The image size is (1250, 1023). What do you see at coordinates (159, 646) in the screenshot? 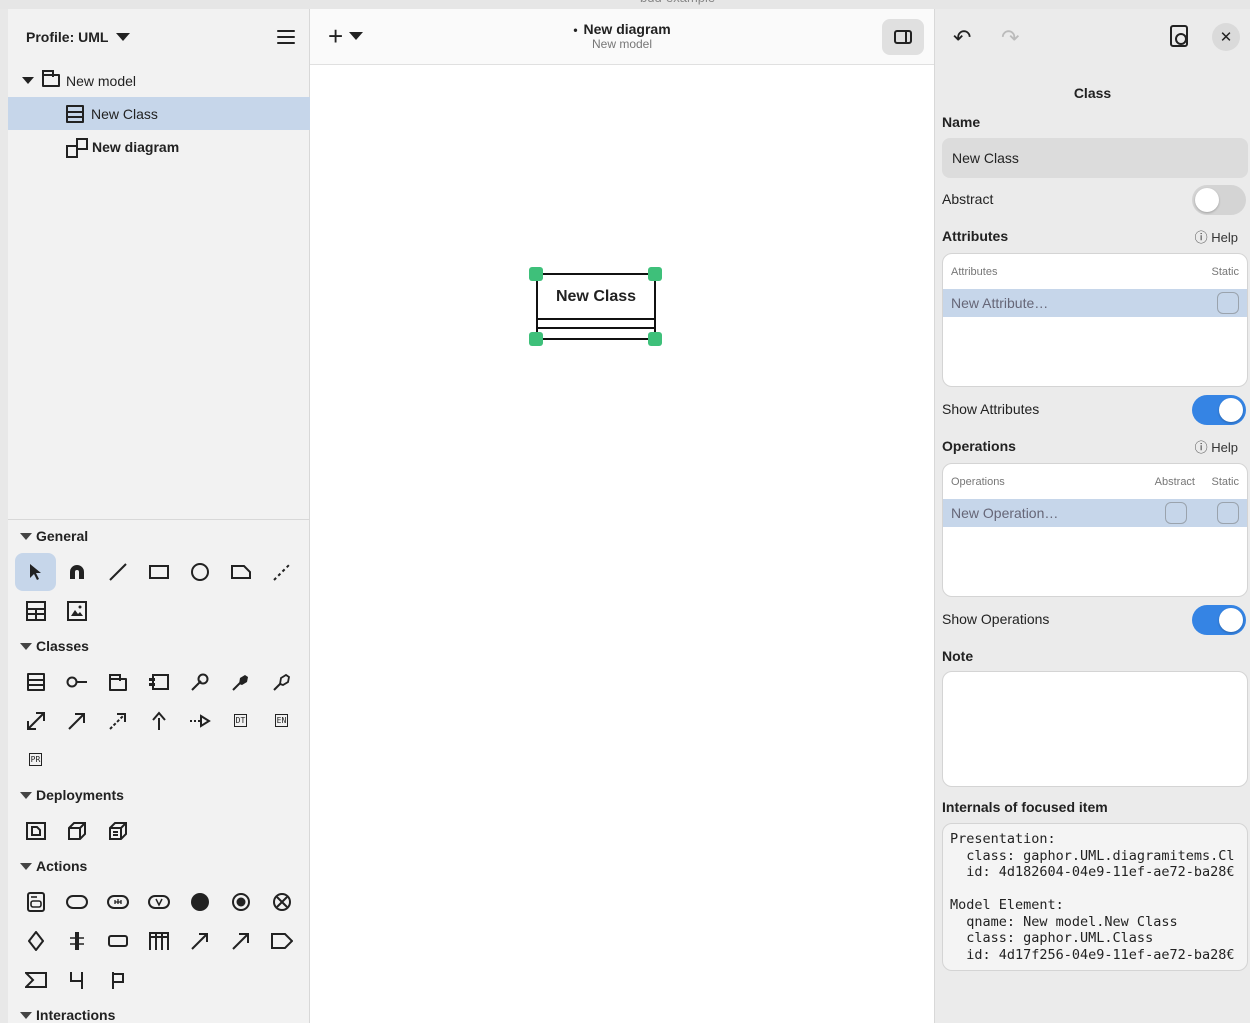
I see `toolbox-section-classes: Classes` at bounding box center [159, 646].